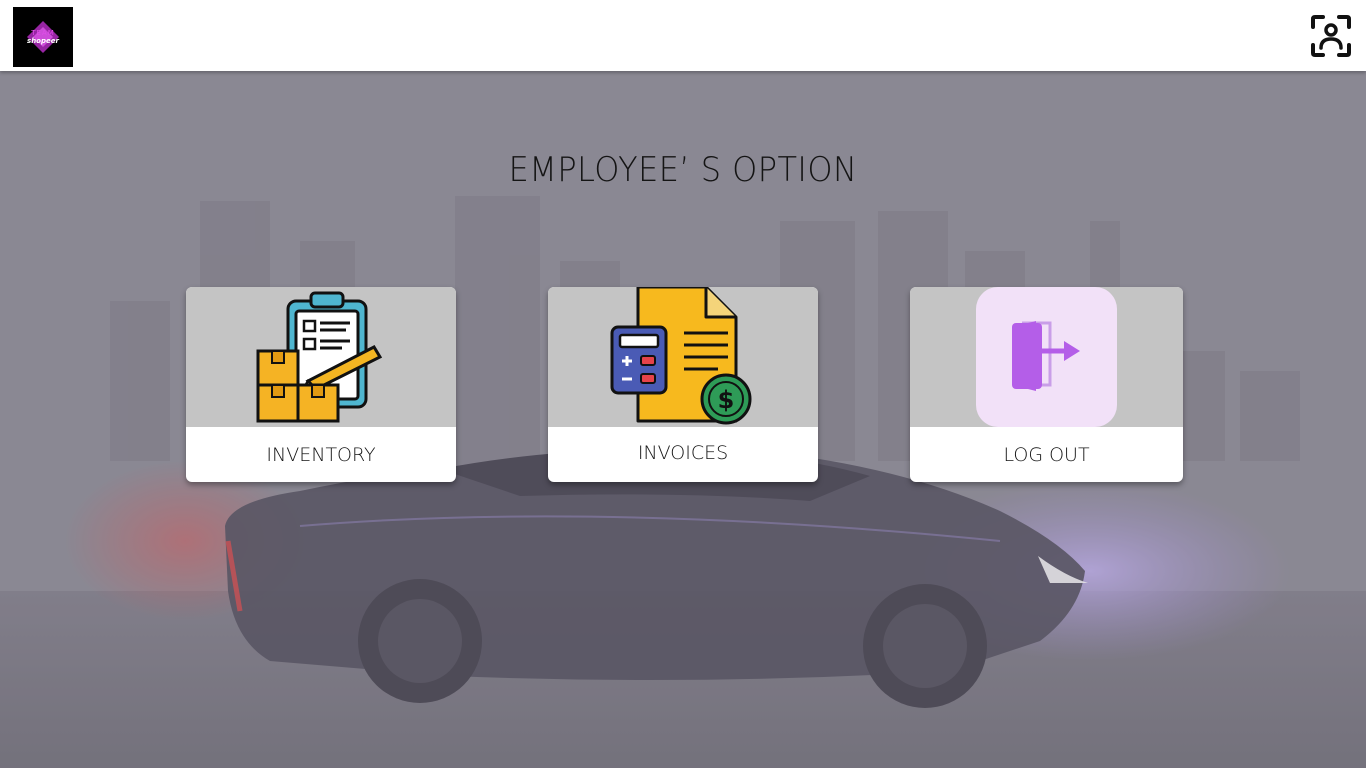  What do you see at coordinates (1046, 454) in the screenshot?
I see `logout-card-label: LOG OUT` at bounding box center [1046, 454].